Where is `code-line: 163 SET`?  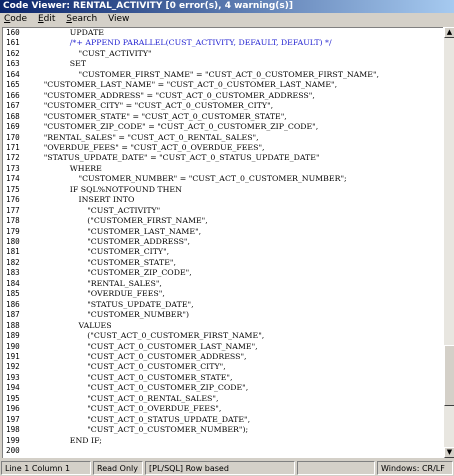
code-line: 163 SET is located at coordinates (223, 64).